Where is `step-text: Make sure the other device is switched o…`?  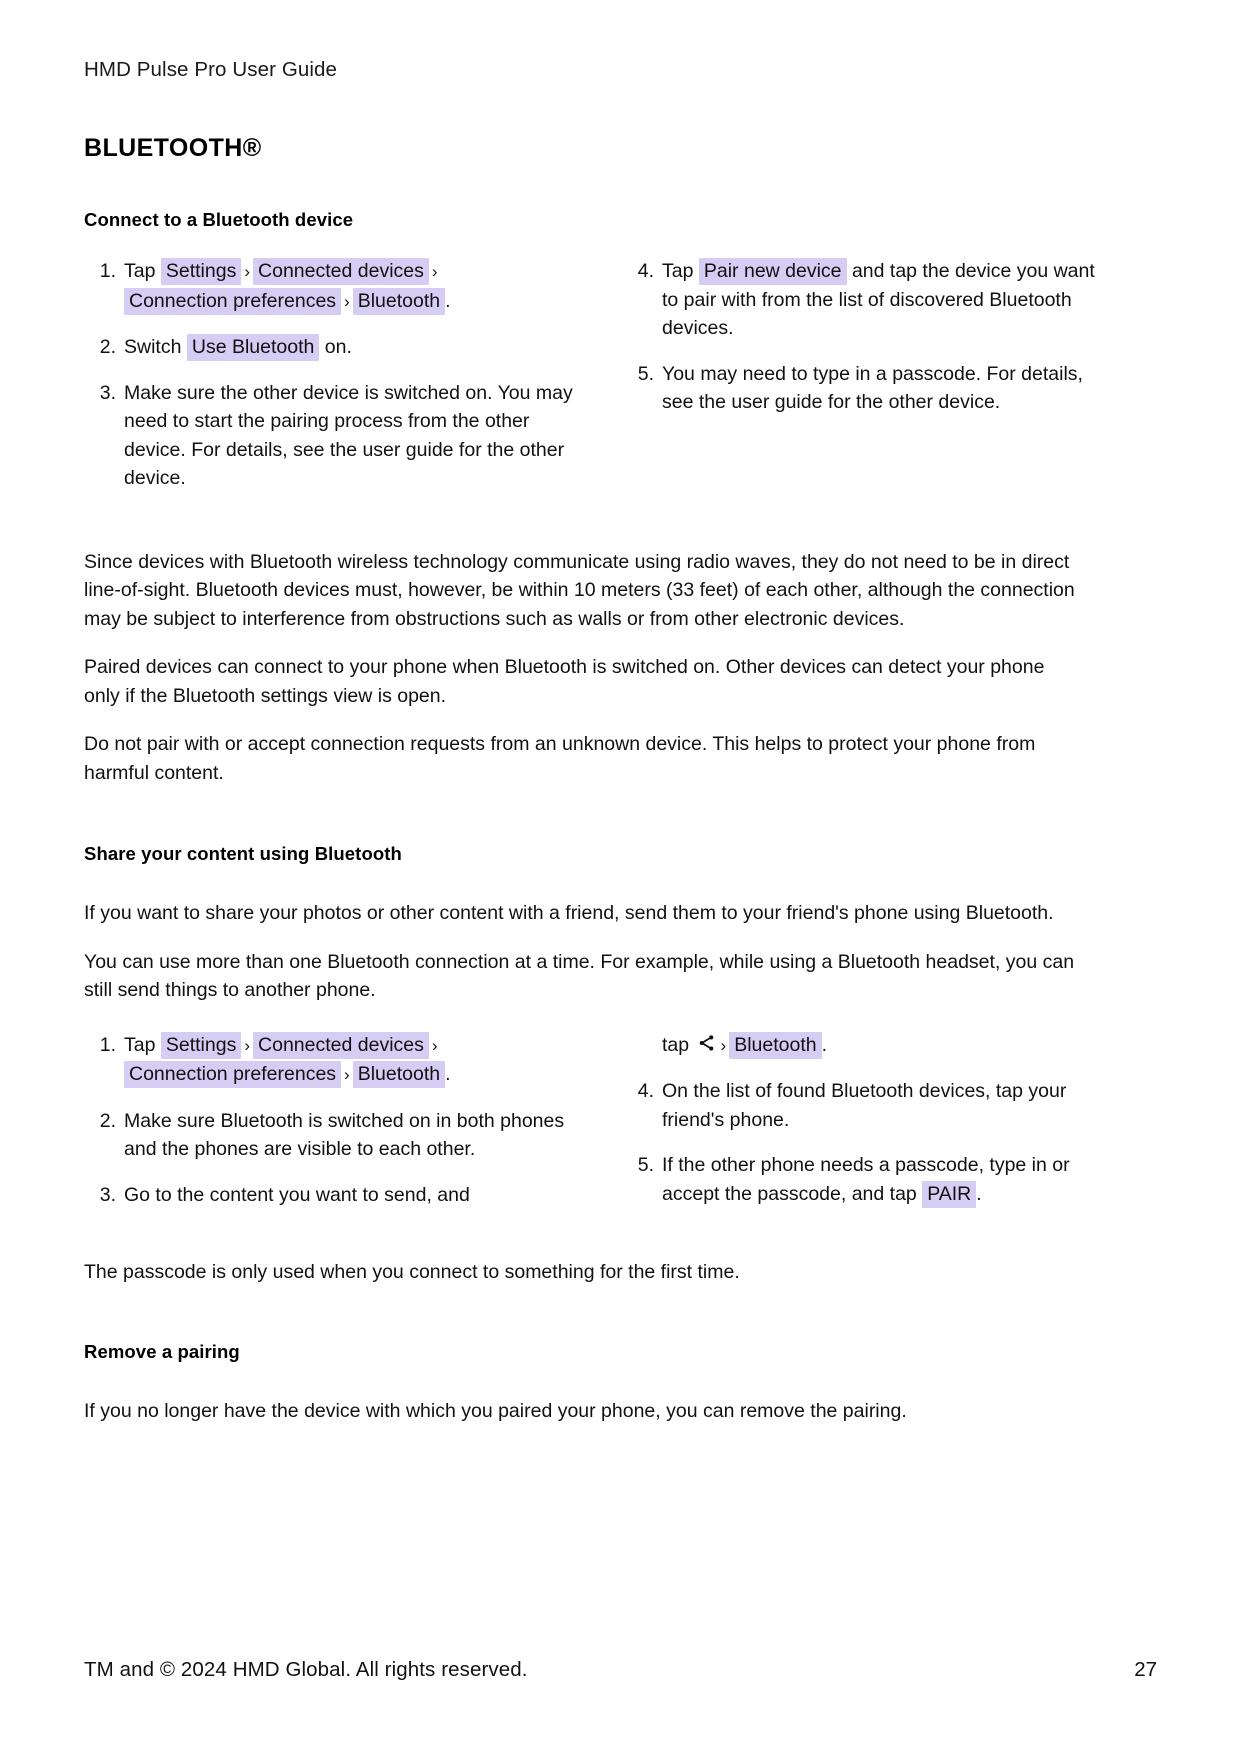 step-text: Make sure the other device is switched o… is located at coordinates (348, 435).